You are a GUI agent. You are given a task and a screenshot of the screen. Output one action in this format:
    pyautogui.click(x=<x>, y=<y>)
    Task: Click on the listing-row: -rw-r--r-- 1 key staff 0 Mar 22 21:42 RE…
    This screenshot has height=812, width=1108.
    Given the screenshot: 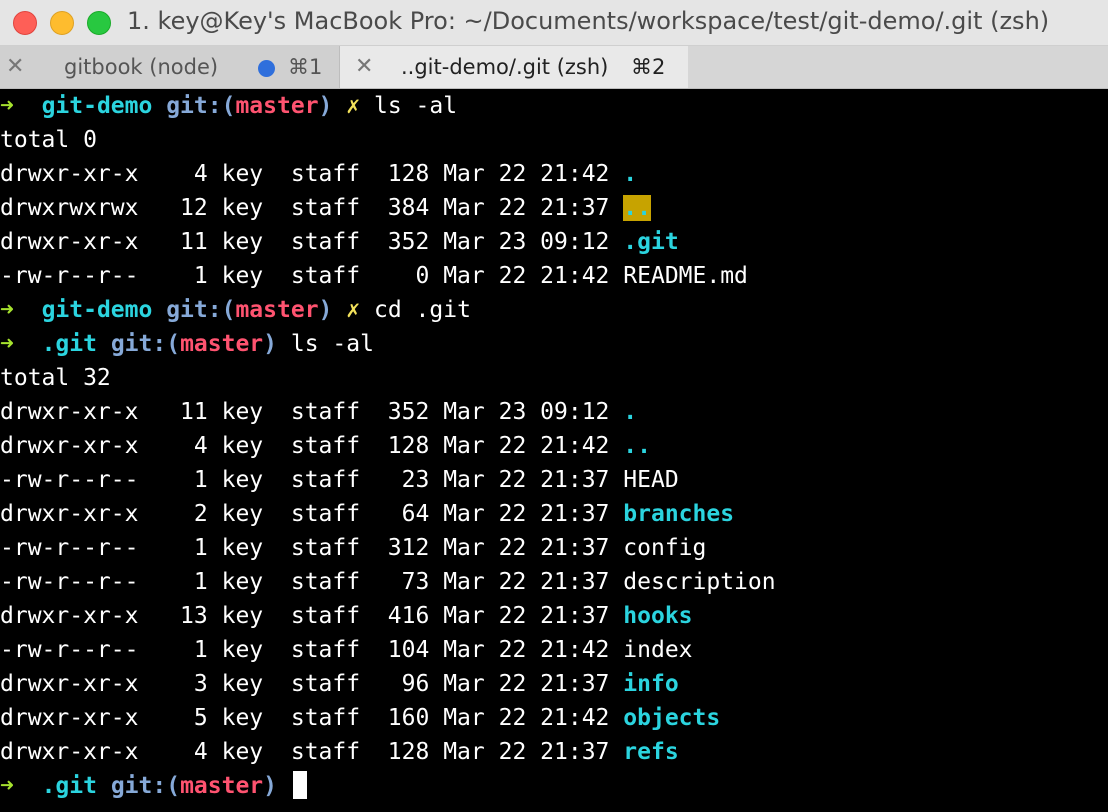 What is the action you would take?
    pyautogui.click(x=554, y=276)
    